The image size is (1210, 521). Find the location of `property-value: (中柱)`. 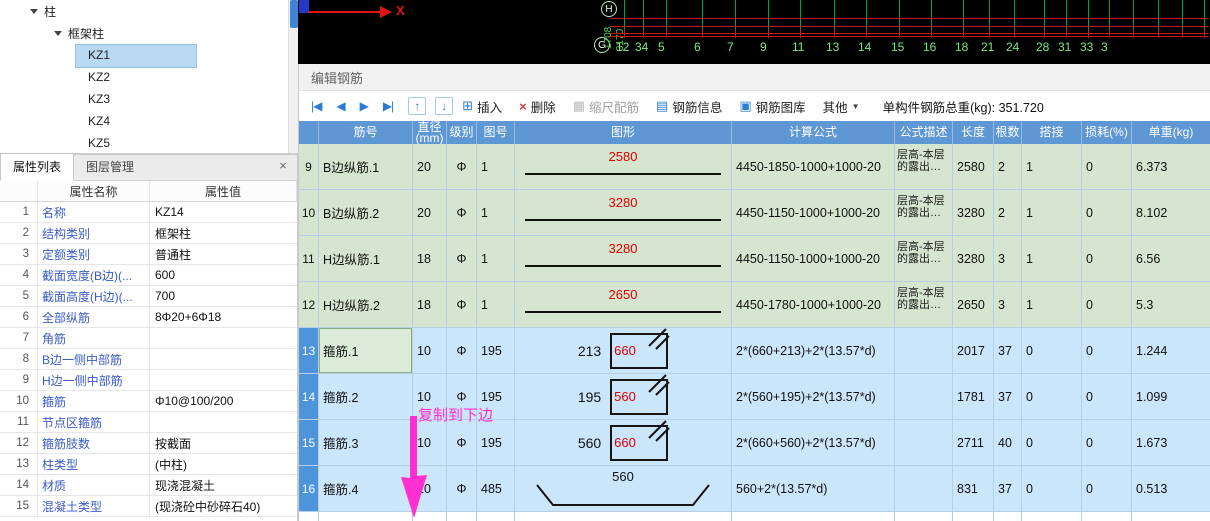

property-value: (中柱) is located at coordinates (223, 464).